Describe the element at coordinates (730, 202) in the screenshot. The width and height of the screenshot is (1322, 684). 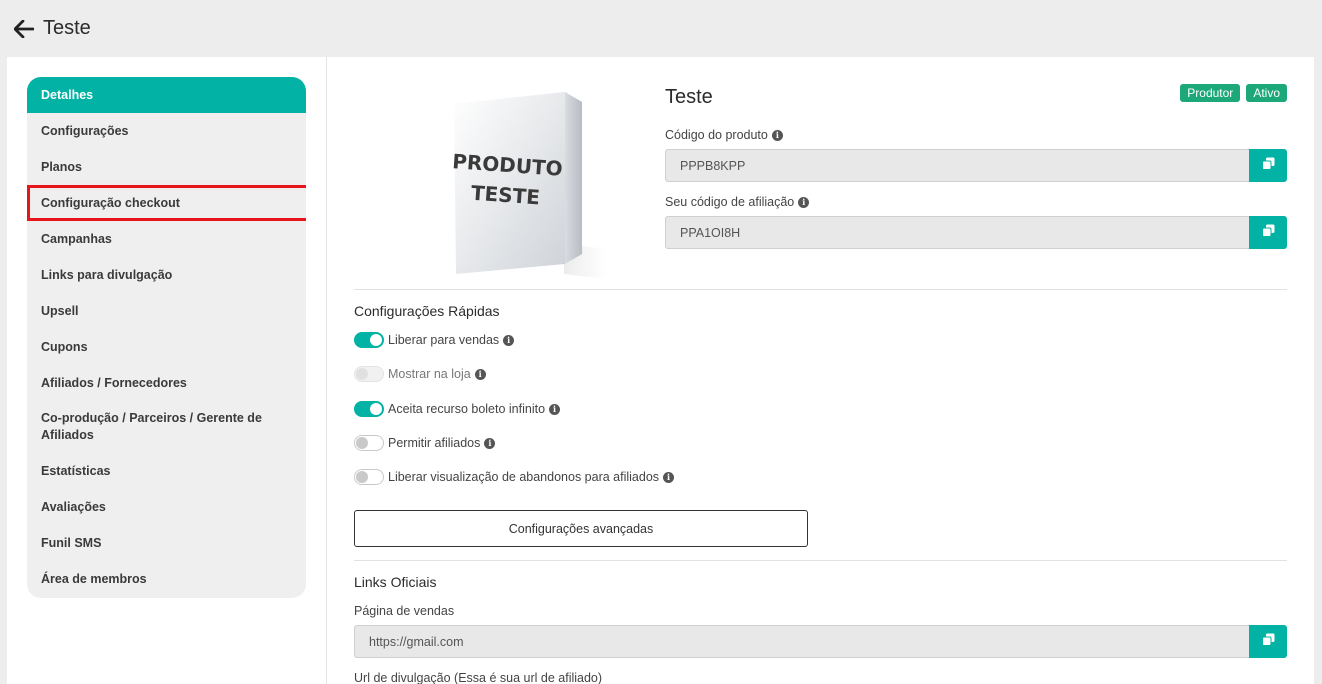
I see `affiliate-code-label-text: Seu código de afiliação` at that location.